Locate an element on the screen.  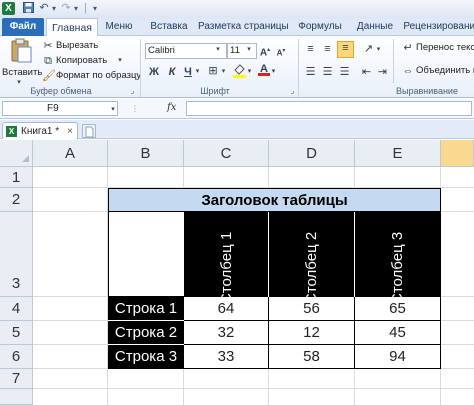
insert-function-icon: fx is located at coordinates (175, 108).